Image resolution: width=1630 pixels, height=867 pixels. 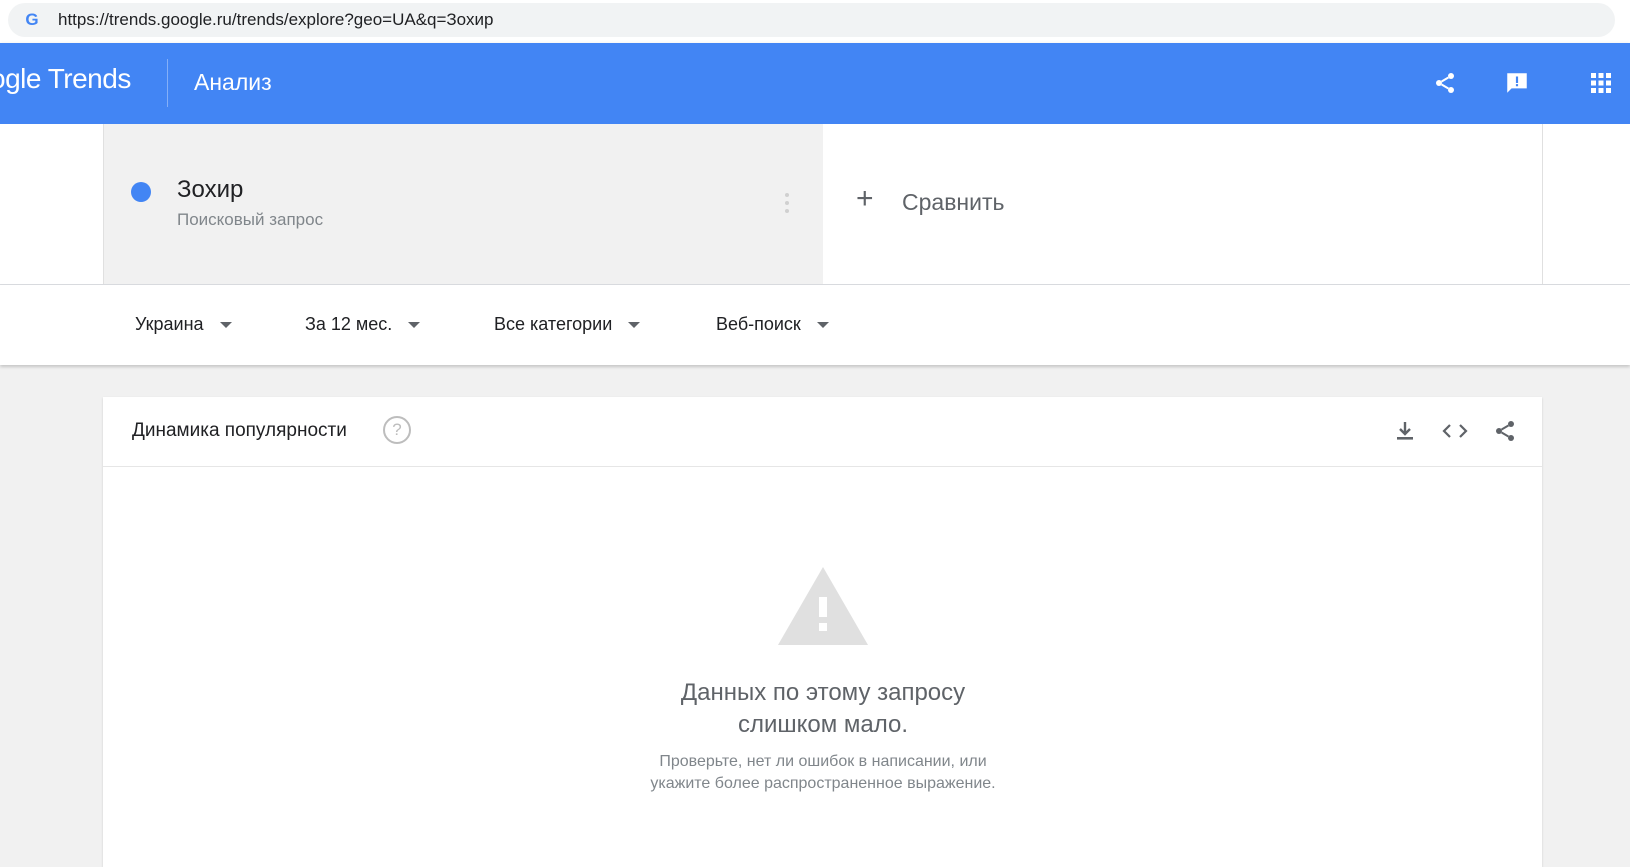 I want to click on term-color-dot, so click(x=141, y=192).